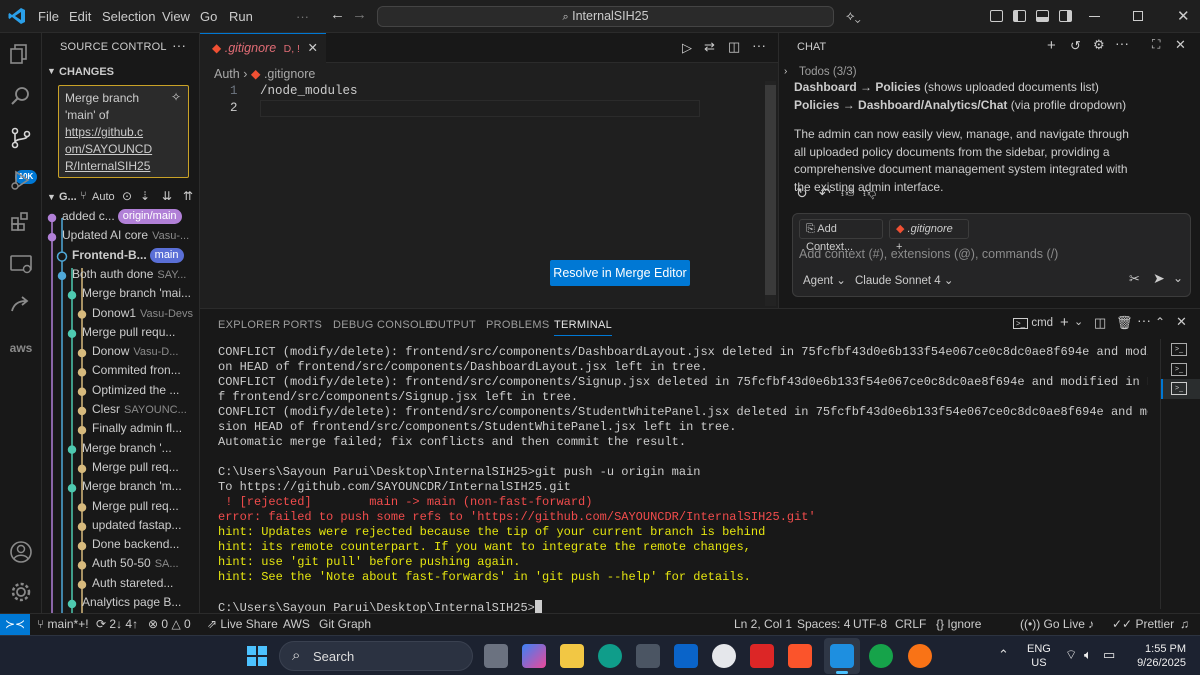 This screenshot has width=1200, height=675. What do you see at coordinates (1088, 655) in the screenshot?
I see `volume-icon: 🔈︎` at bounding box center [1088, 655].